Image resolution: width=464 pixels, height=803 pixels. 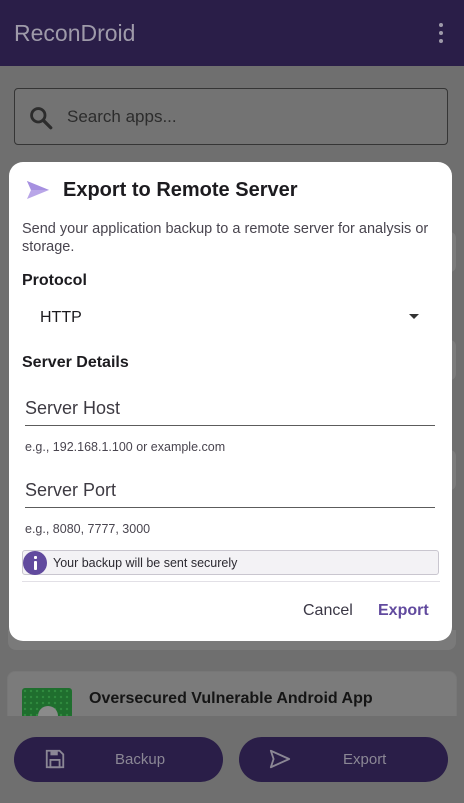 I want to click on secure-note-banner: Your backup will be sent securely, so click(x=230, y=562).